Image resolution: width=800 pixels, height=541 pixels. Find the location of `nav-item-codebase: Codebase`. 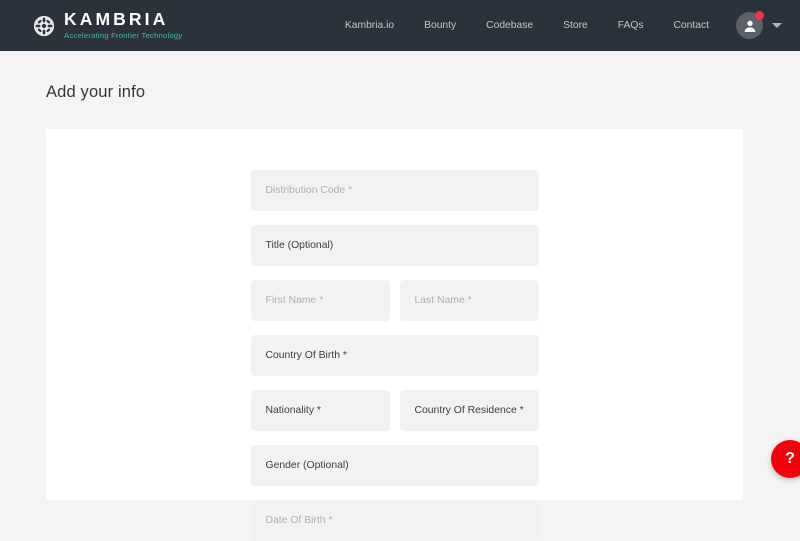

nav-item-codebase: Codebase is located at coordinates (509, 25).